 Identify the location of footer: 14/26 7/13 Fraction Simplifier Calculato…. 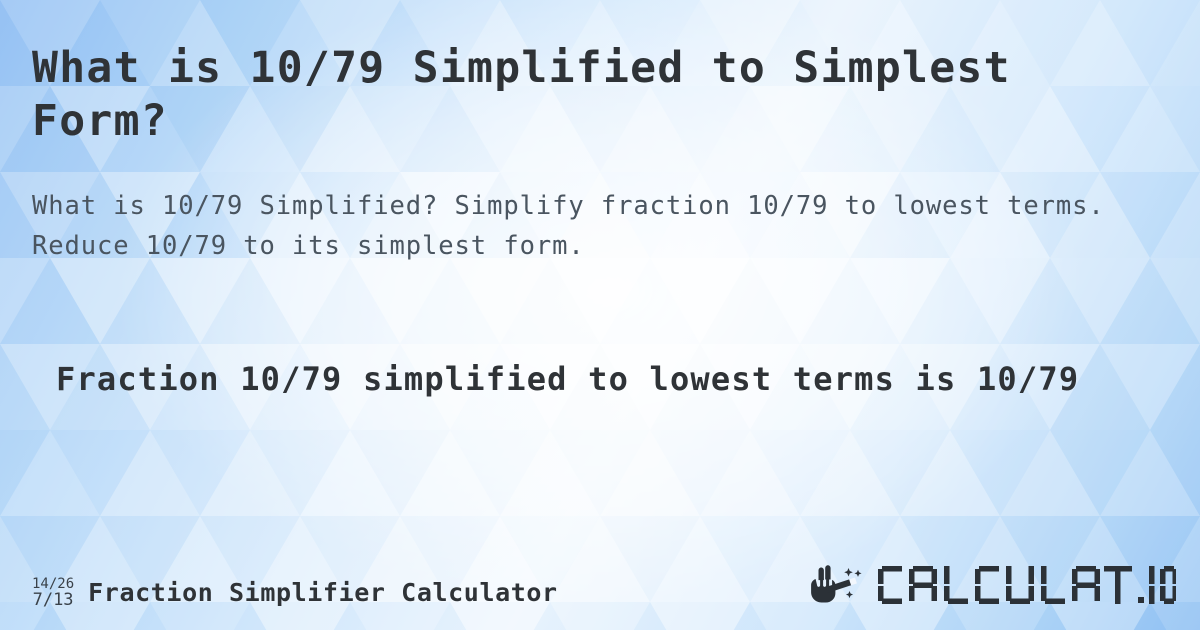
(600, 585).